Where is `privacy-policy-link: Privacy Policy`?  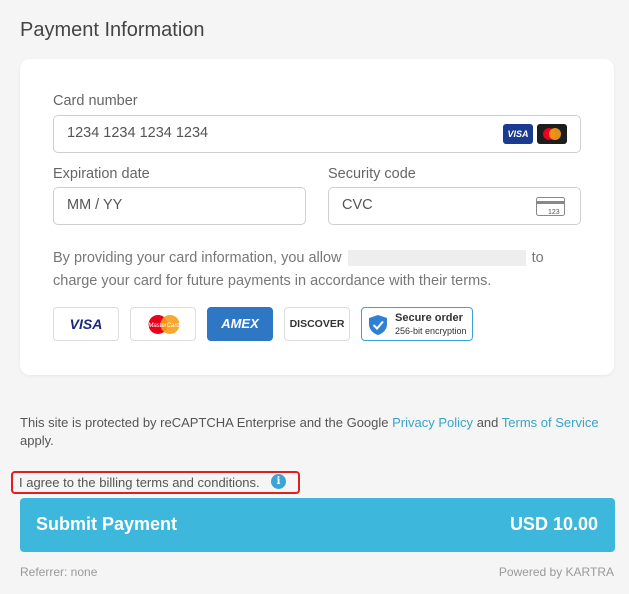 privacy-policy-link: Privacy Policy is located at coordinates (432, 422).